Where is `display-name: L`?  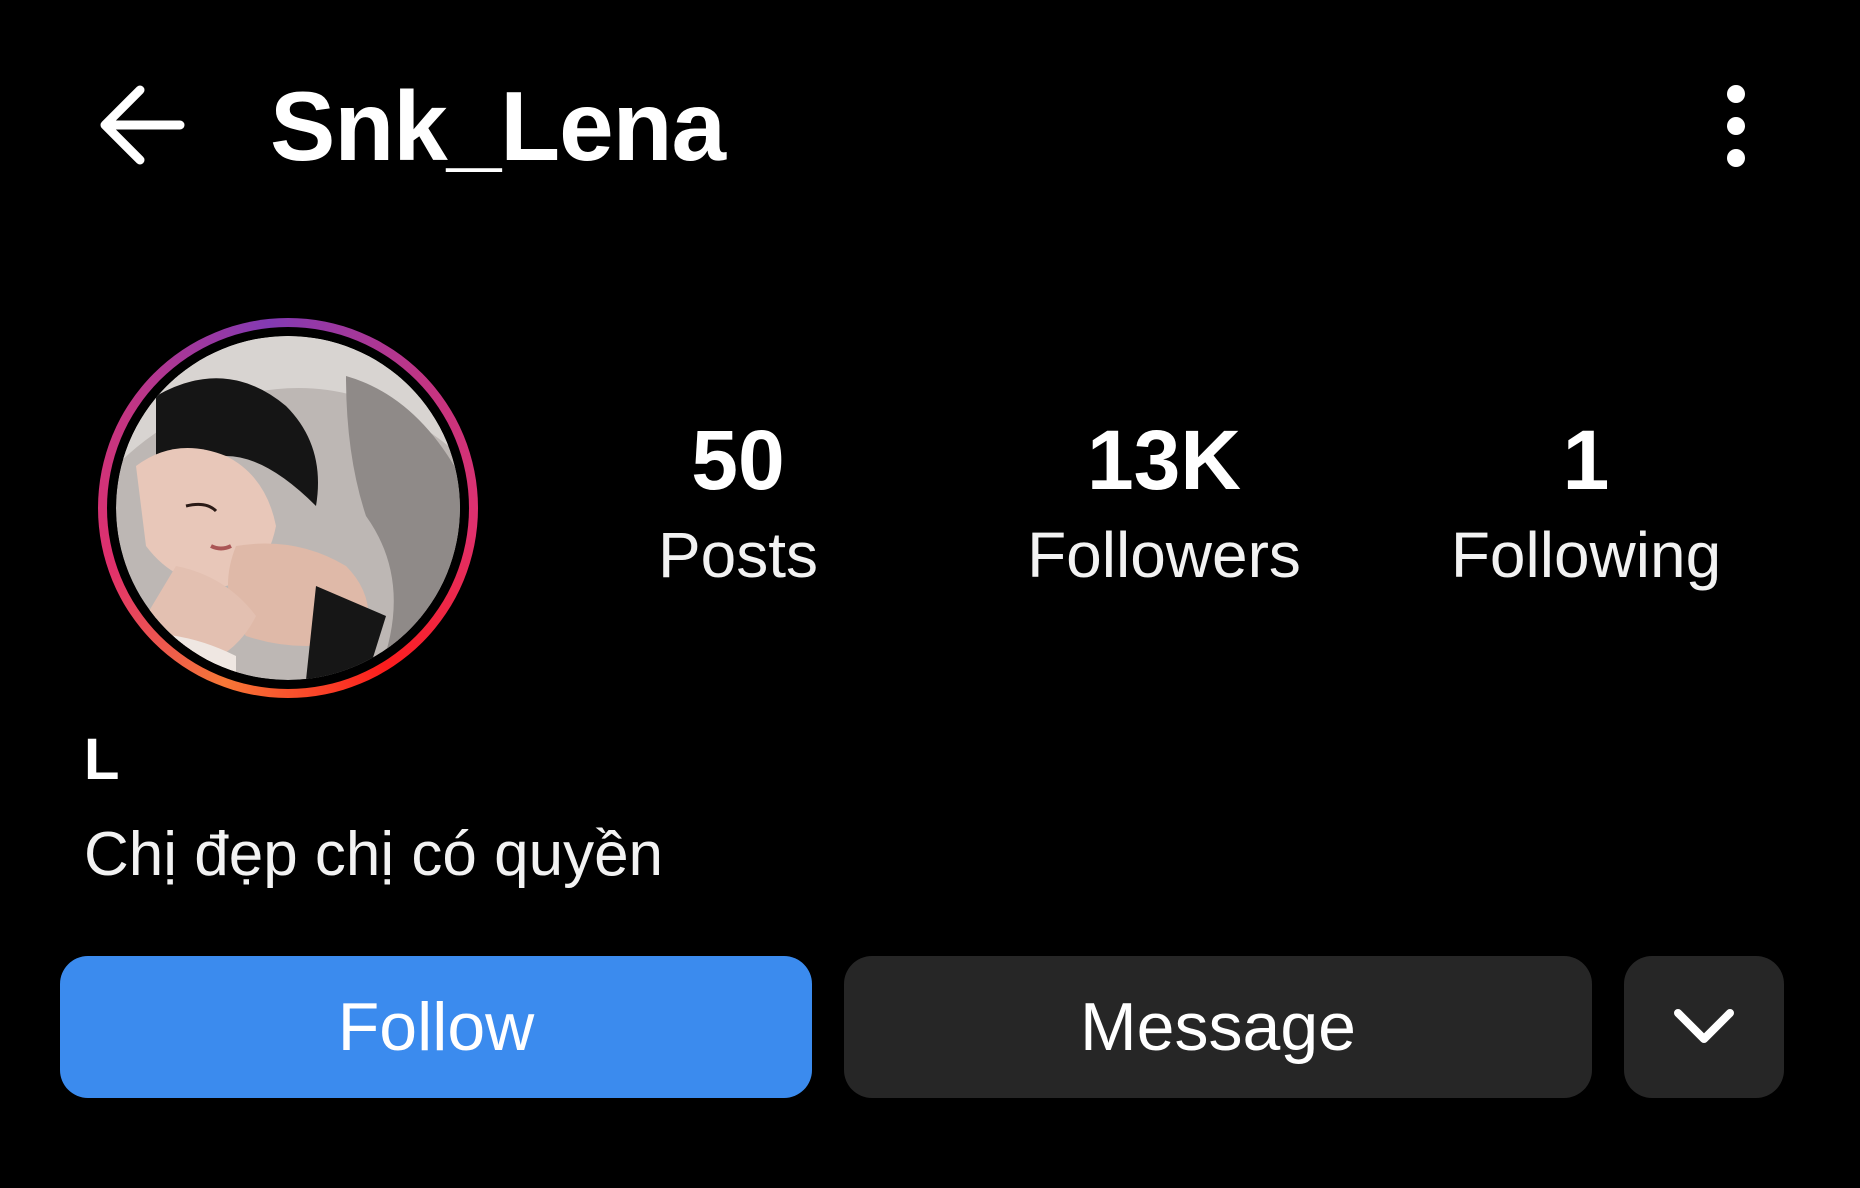
display-name: L is located at coordinates (102, 759).